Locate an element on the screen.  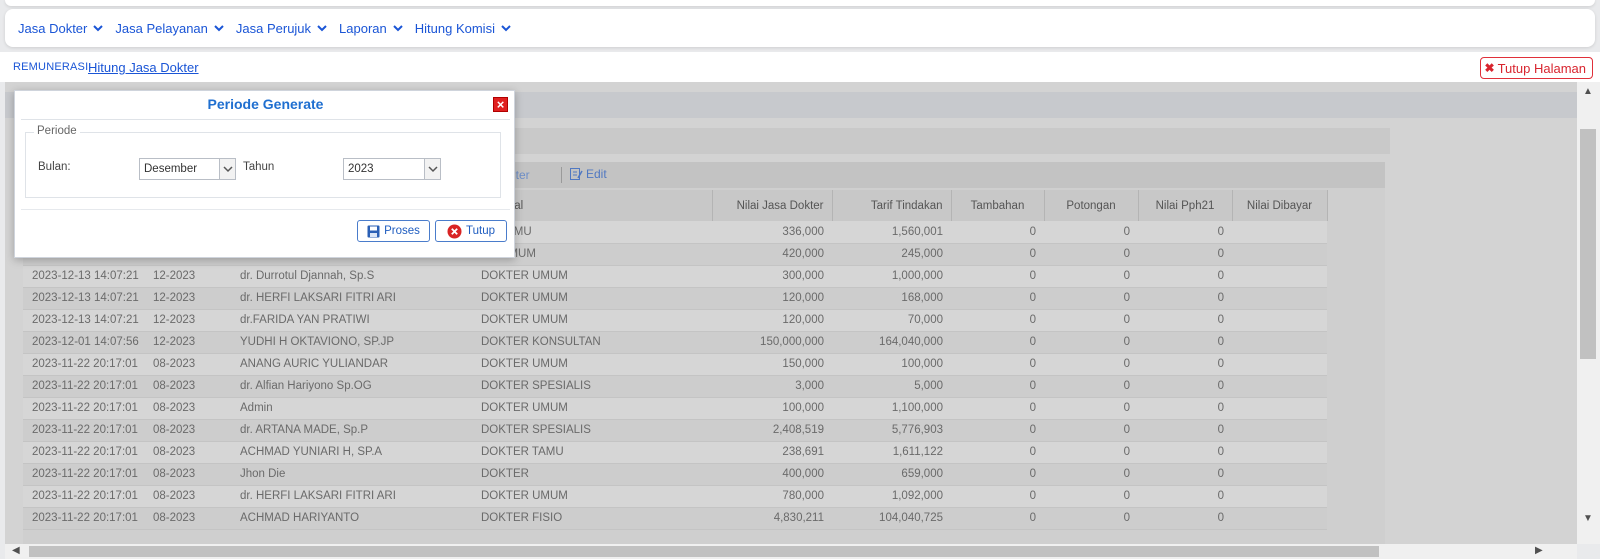
cell-profesi: DOKTER is located at coordinates (595, 474).